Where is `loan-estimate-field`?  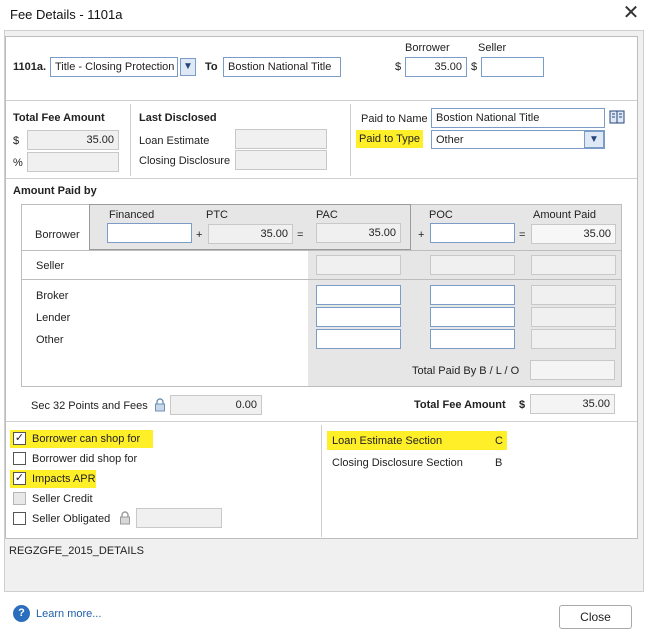
loan-estimate-field is located at coordinates (281, 139).